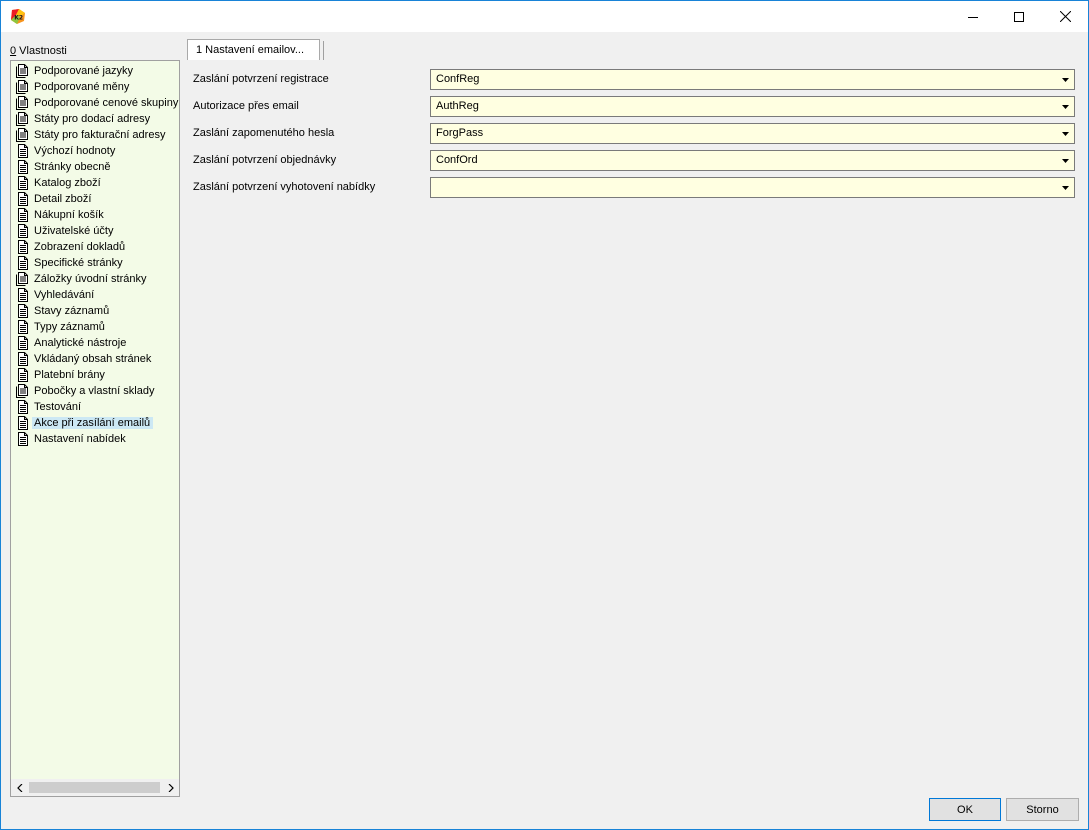 This screenshot has width=1089, height=830. I want to click on scroll-left-button, so click(19, 787).